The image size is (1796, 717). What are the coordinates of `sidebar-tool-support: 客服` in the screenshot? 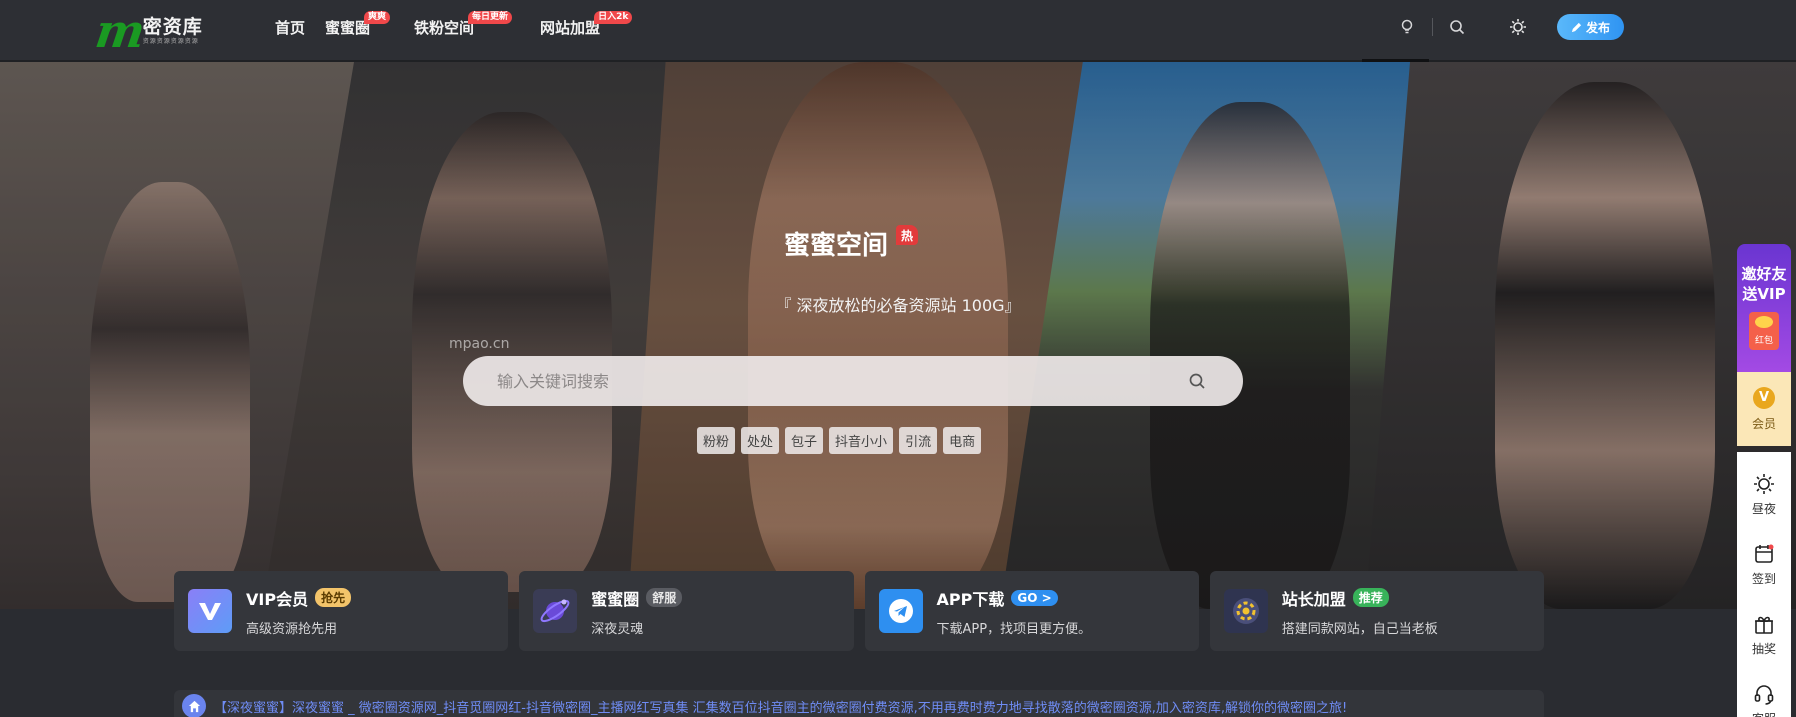 It's located at (1764, 693).